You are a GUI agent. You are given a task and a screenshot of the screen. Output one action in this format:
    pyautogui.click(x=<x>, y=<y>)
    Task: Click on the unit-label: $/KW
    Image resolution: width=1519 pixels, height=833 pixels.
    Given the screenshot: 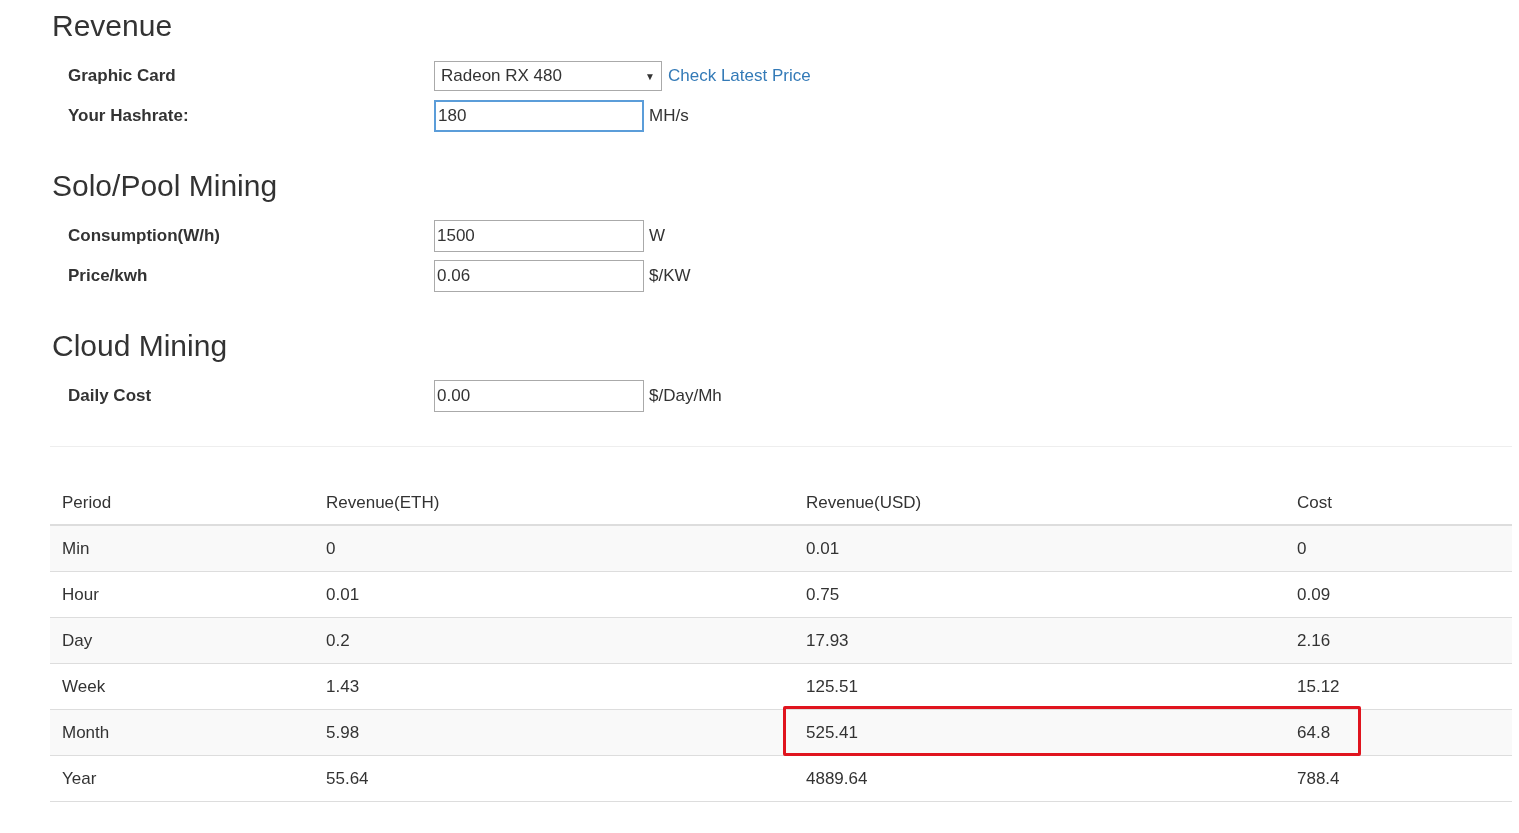 What is the action you would take?
    pyautogui.click(x=670, y=276)
    